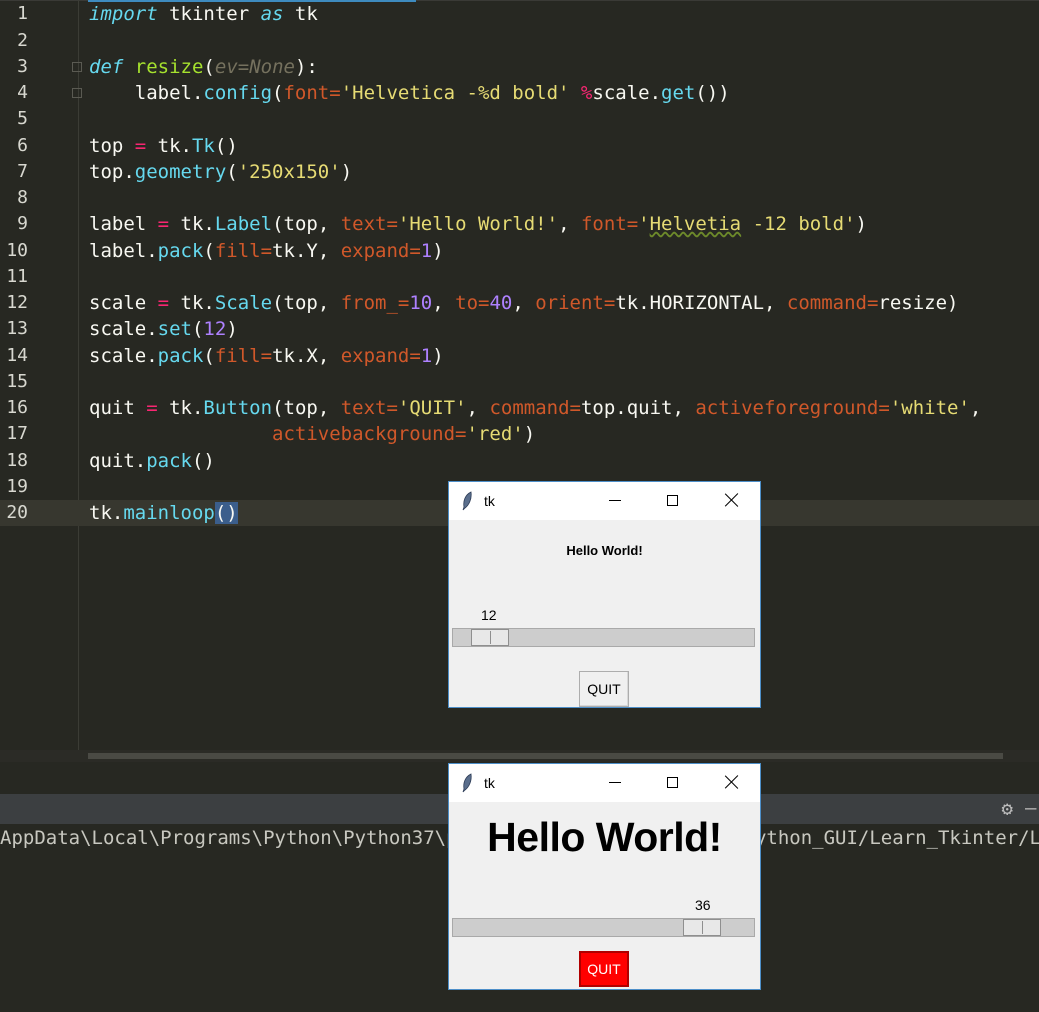 This screenshot has width=1039, height=1012. What do you see at coordinates (545, 756) in the screenshot?
I see `scrollbar-thumb` at bounding box center [545, 756].